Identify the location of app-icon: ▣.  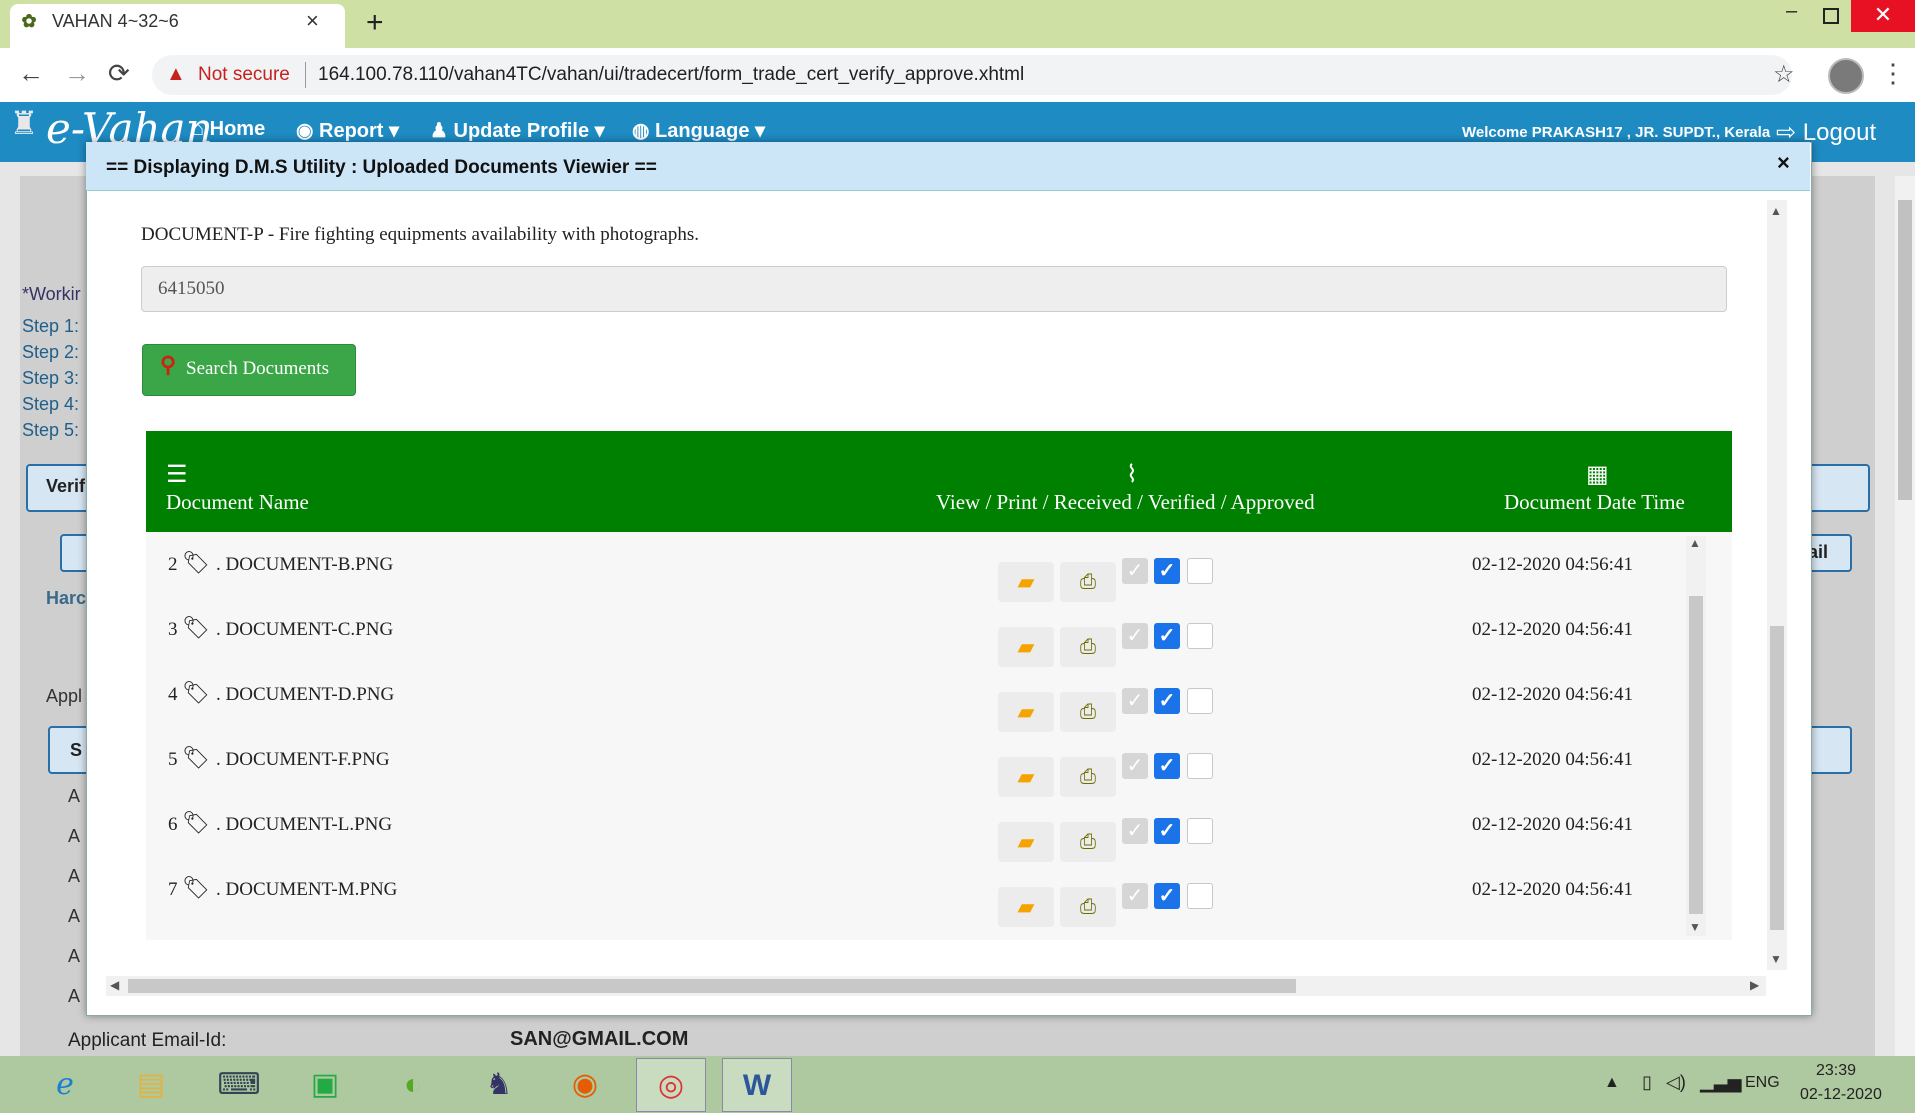
(325, 1085).